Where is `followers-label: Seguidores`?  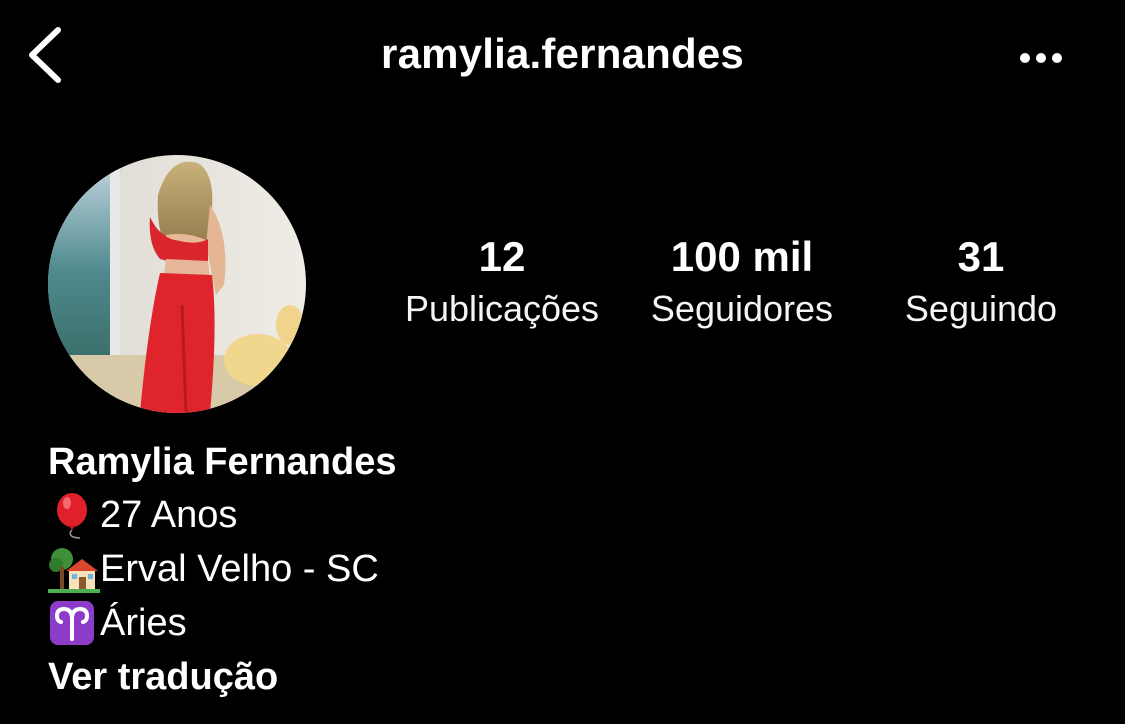
followers-label: Seguidores is located at coordinates (742, 308).